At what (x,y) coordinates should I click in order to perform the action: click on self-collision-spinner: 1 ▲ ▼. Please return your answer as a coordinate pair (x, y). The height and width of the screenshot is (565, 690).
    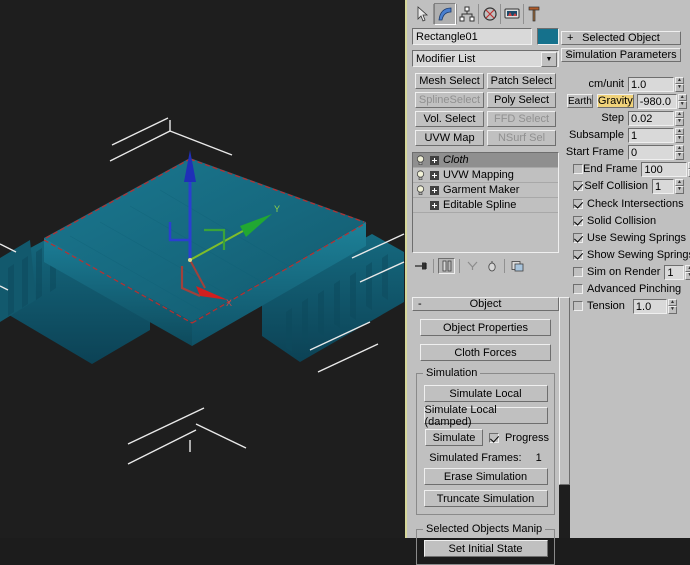
    Looking at the image, I should click on (668, 186).